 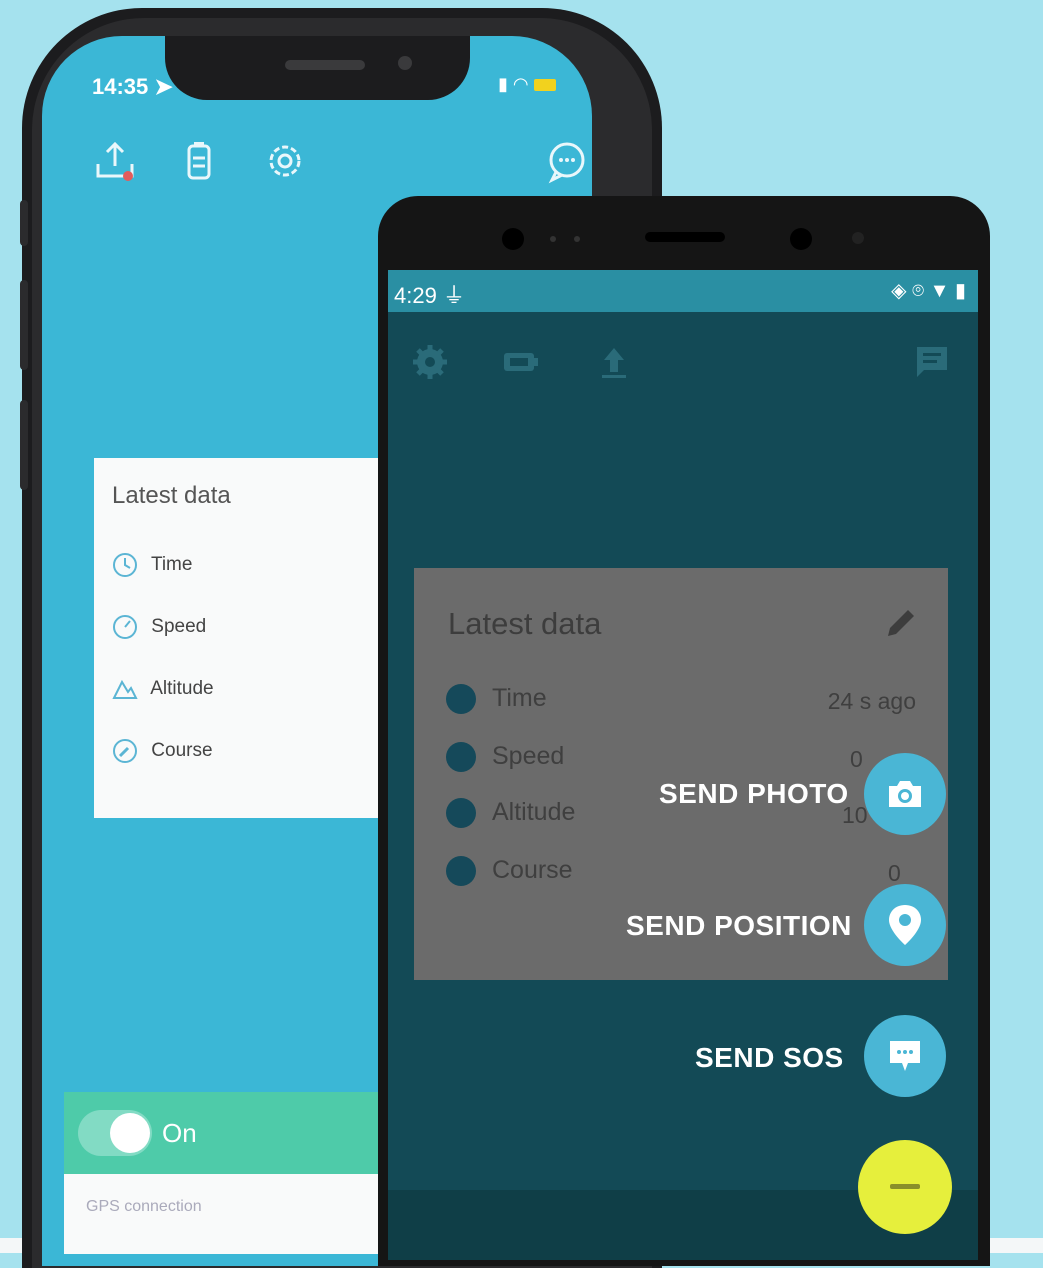 I want to click on course-value: 0, so click(x=894, y=873).